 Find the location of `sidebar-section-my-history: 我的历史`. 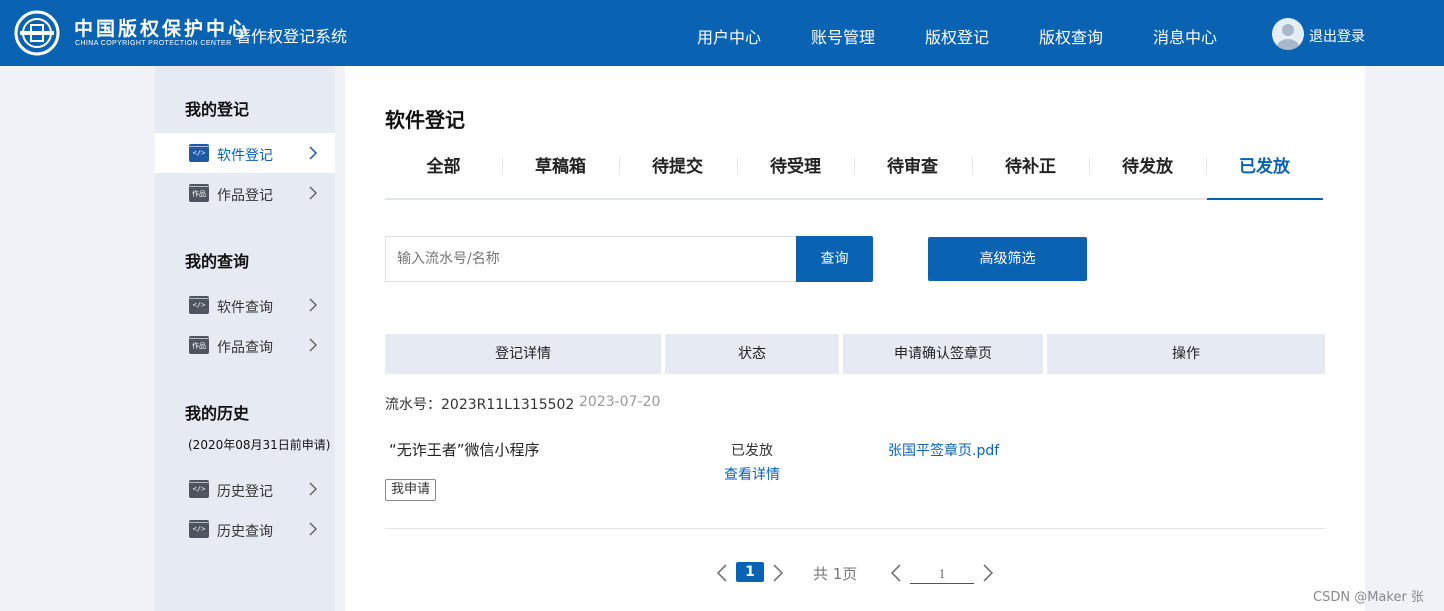

sidebar-section-my-history: 我的历史 is located at coordinates (217, 413).